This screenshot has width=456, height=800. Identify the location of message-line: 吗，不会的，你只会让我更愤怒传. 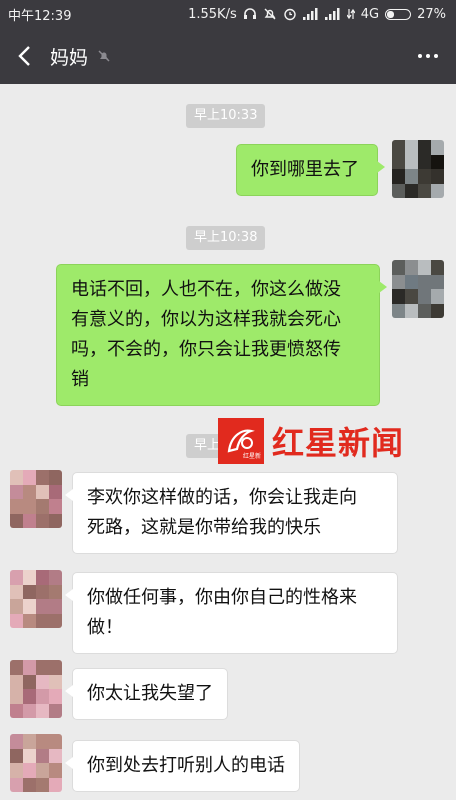
(206, 349).